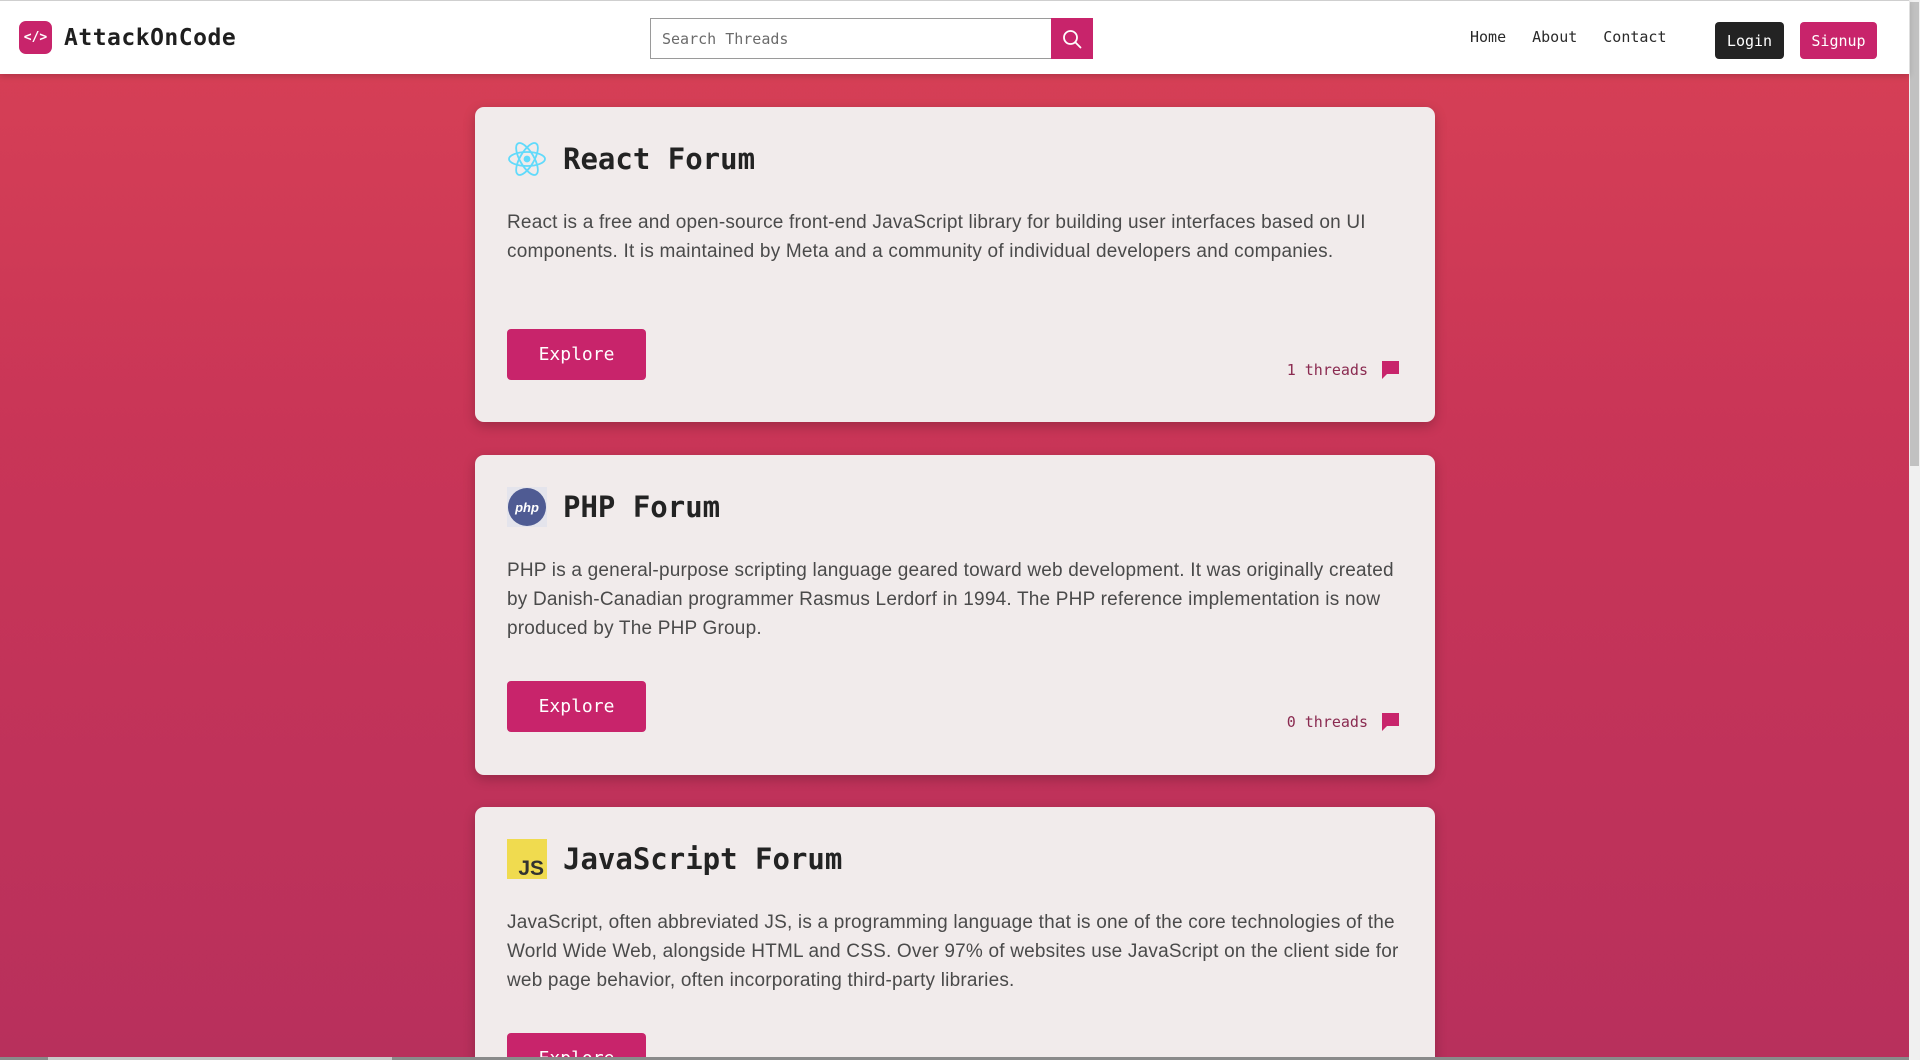 Image resolution: width=1920 pixels, height=1060 pixels. What do you see at coordinates (1749, 40) in the screenshot?
I see `login-button: Login` at bounding box center [1749, 40].